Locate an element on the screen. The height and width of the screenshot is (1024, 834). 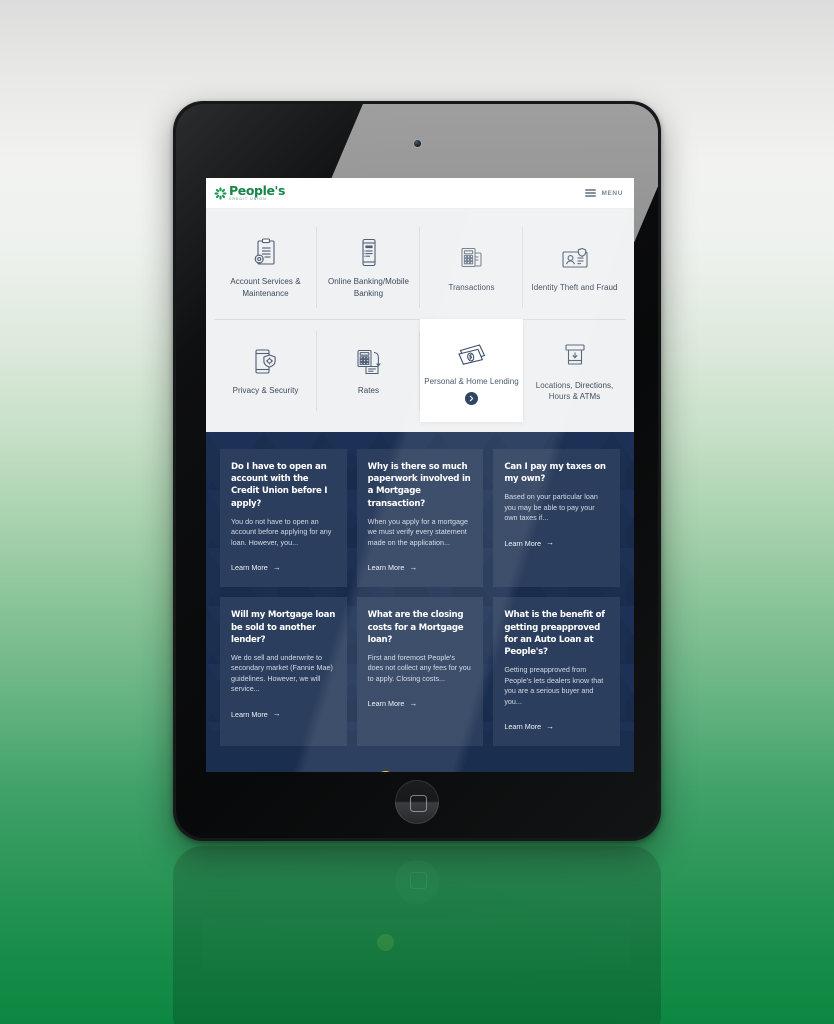
tile-label: Locations, Directions, Hours & ATMs is located at coordinates (574, 391).